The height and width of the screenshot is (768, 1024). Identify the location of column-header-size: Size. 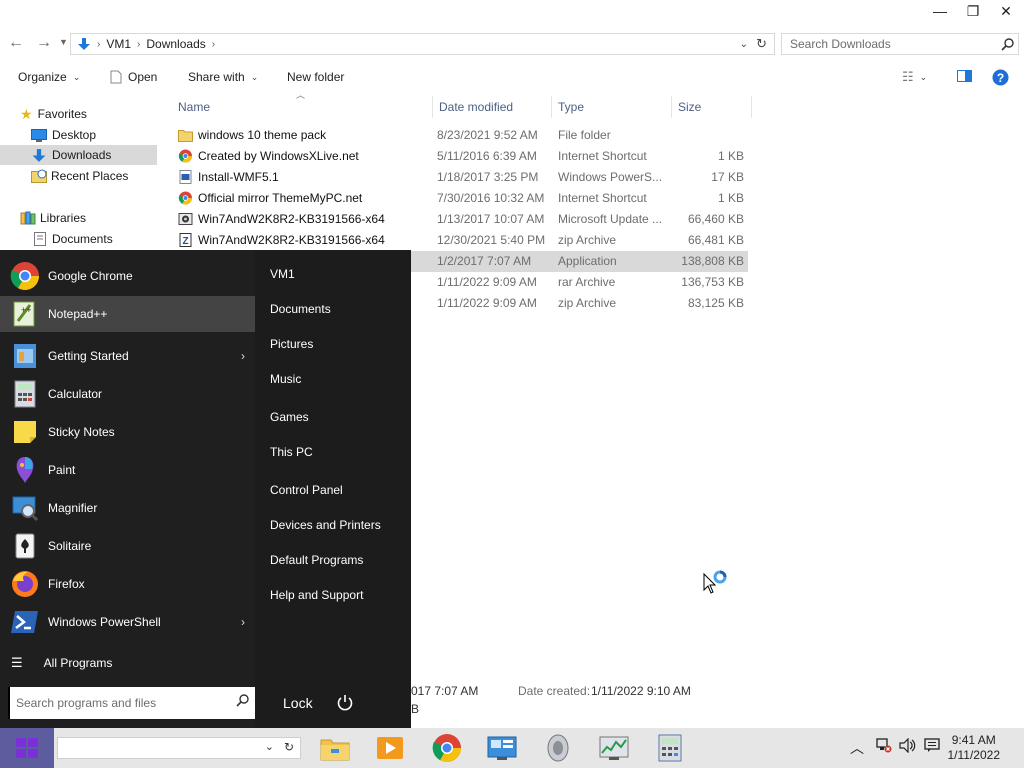
(712, 107).